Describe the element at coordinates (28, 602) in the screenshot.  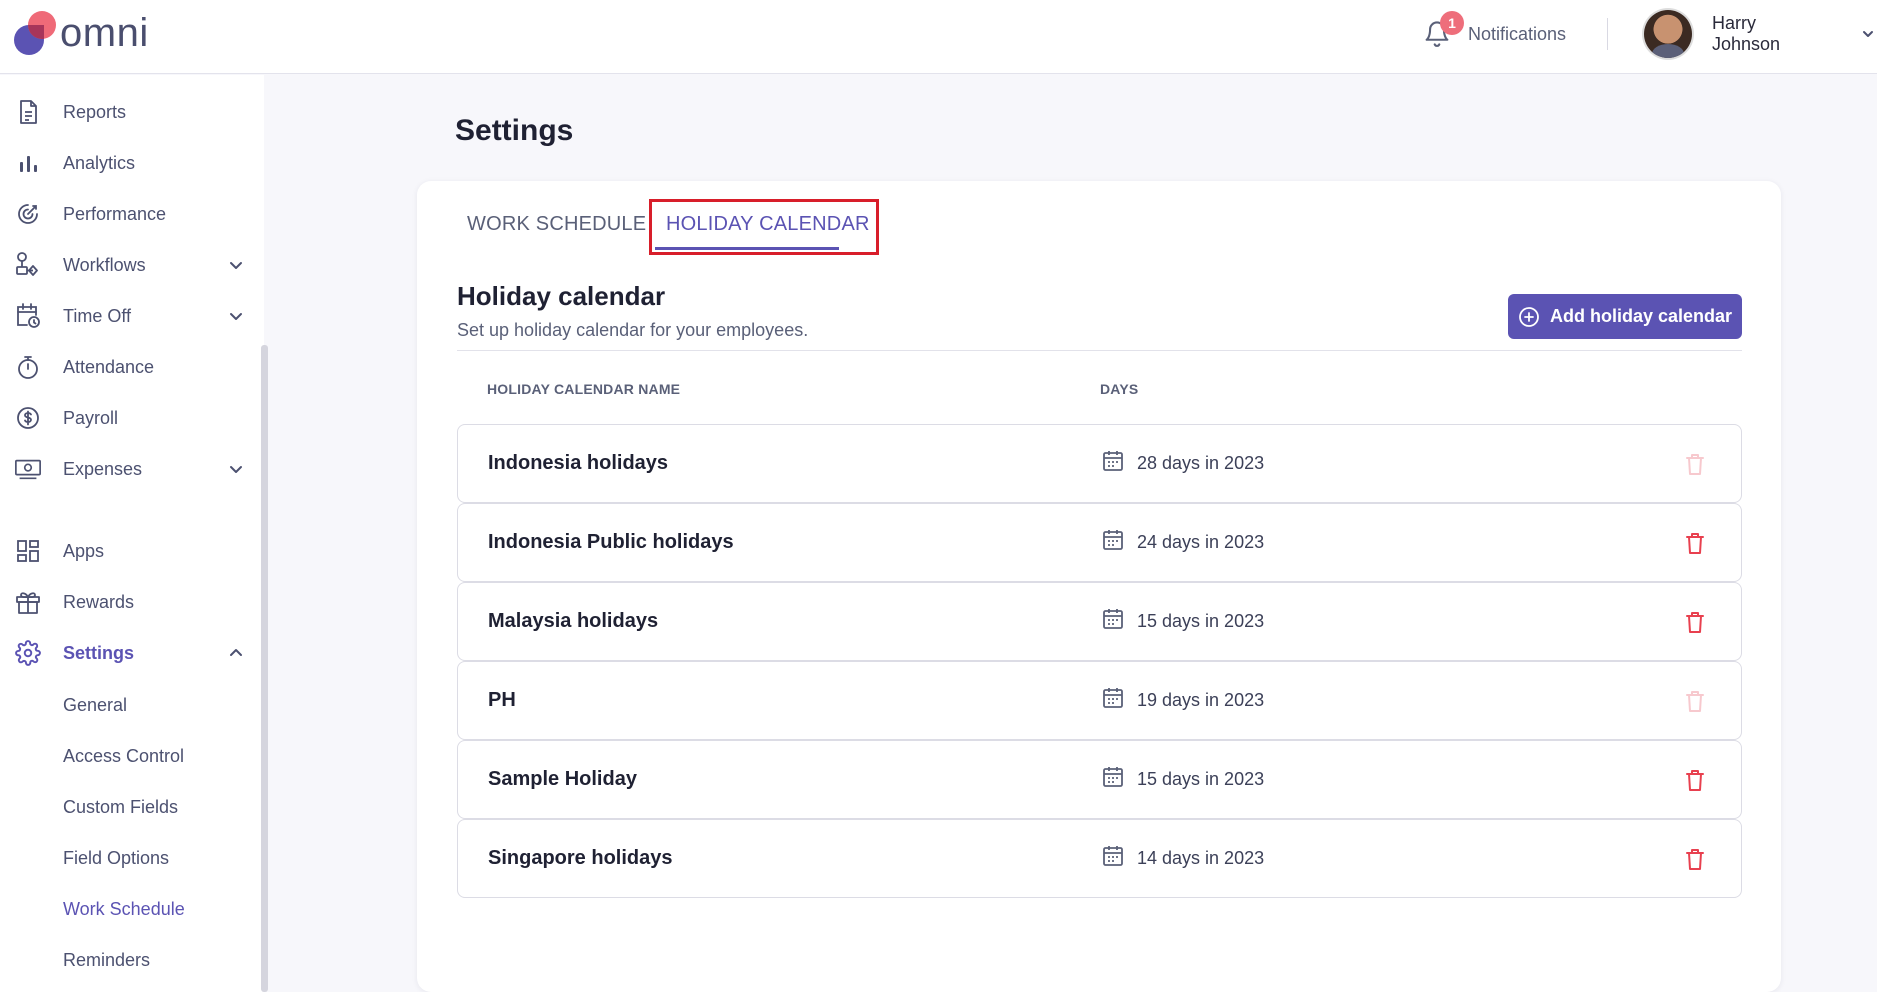
I see `gift-icon` at that location.